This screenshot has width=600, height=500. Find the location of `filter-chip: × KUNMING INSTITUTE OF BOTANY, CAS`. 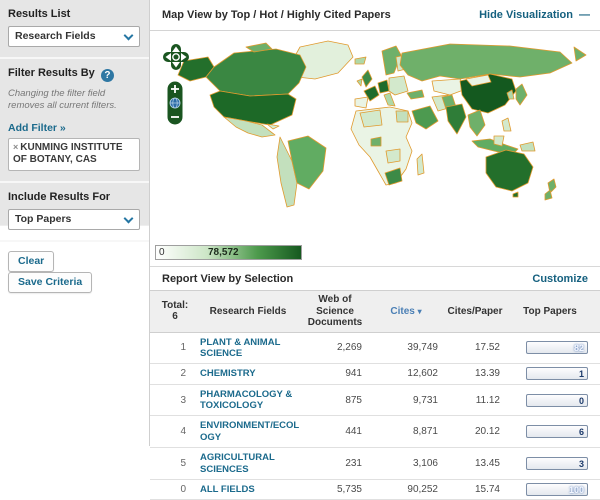

filter-chip: × KUNMING INSTITUTE OF BOTANY, CAS is located at coordinates (74, 154).